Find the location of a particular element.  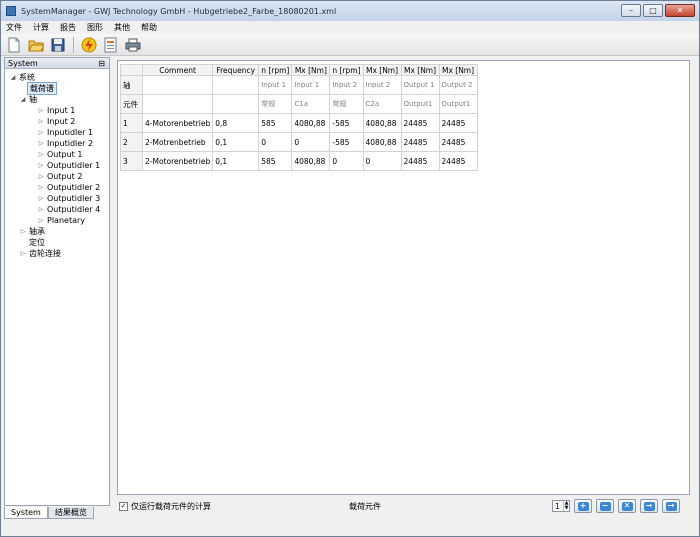

shaft-cell: Output 2 is located at coordinates (458, 85).